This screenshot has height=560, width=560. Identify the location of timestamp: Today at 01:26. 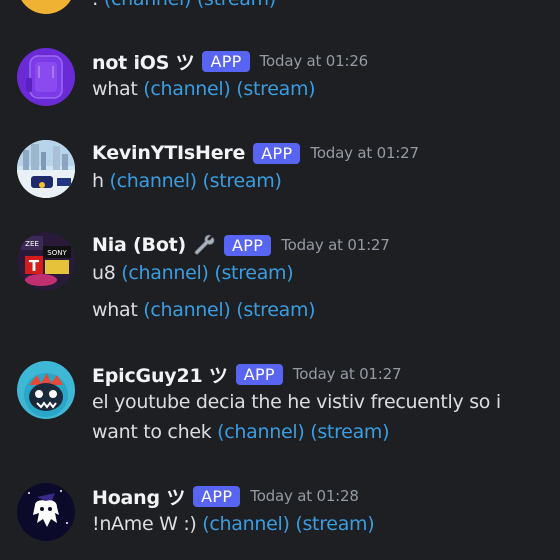
(314, 61).